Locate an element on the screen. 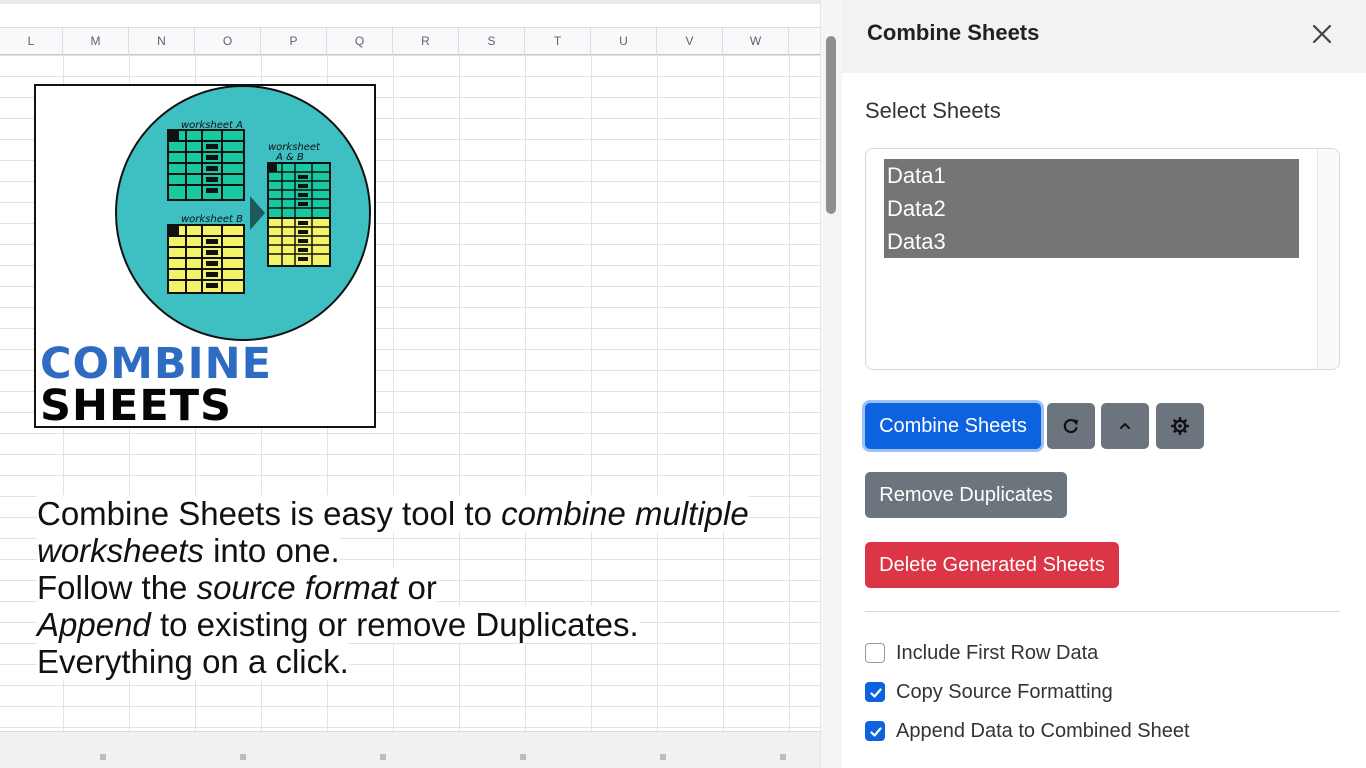 This screenshot has width=1366, height=768. remove-duplicates-button: Remove Duplicates is located at coordinates (966, 495).